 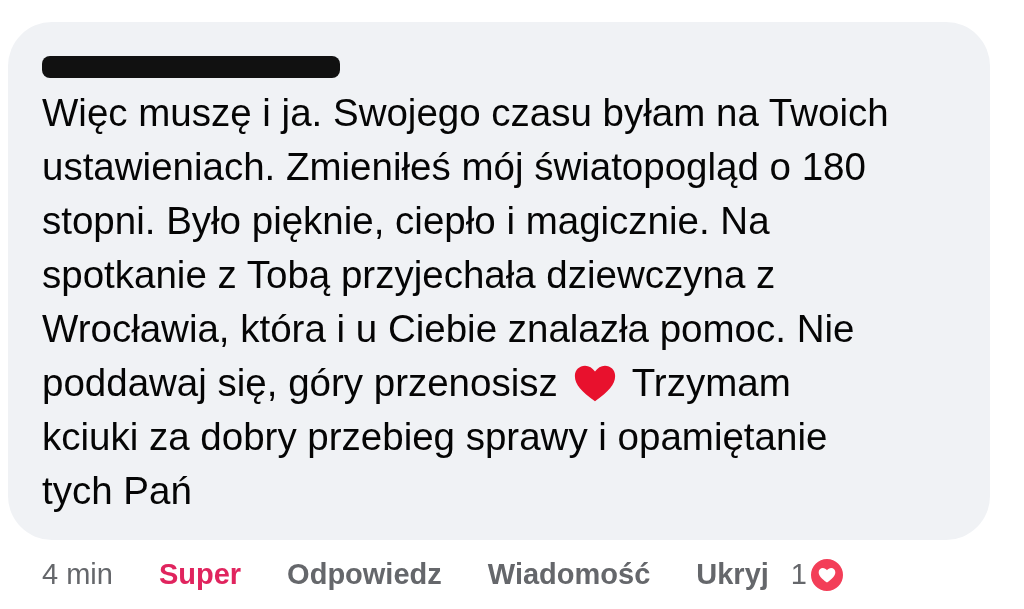 What do you see at coordinates (409, 275) in the screenshot?
I see `comment-text: spotkanie z Tobą przyjechała dziewczyna z` at bounding box center [409, 275].